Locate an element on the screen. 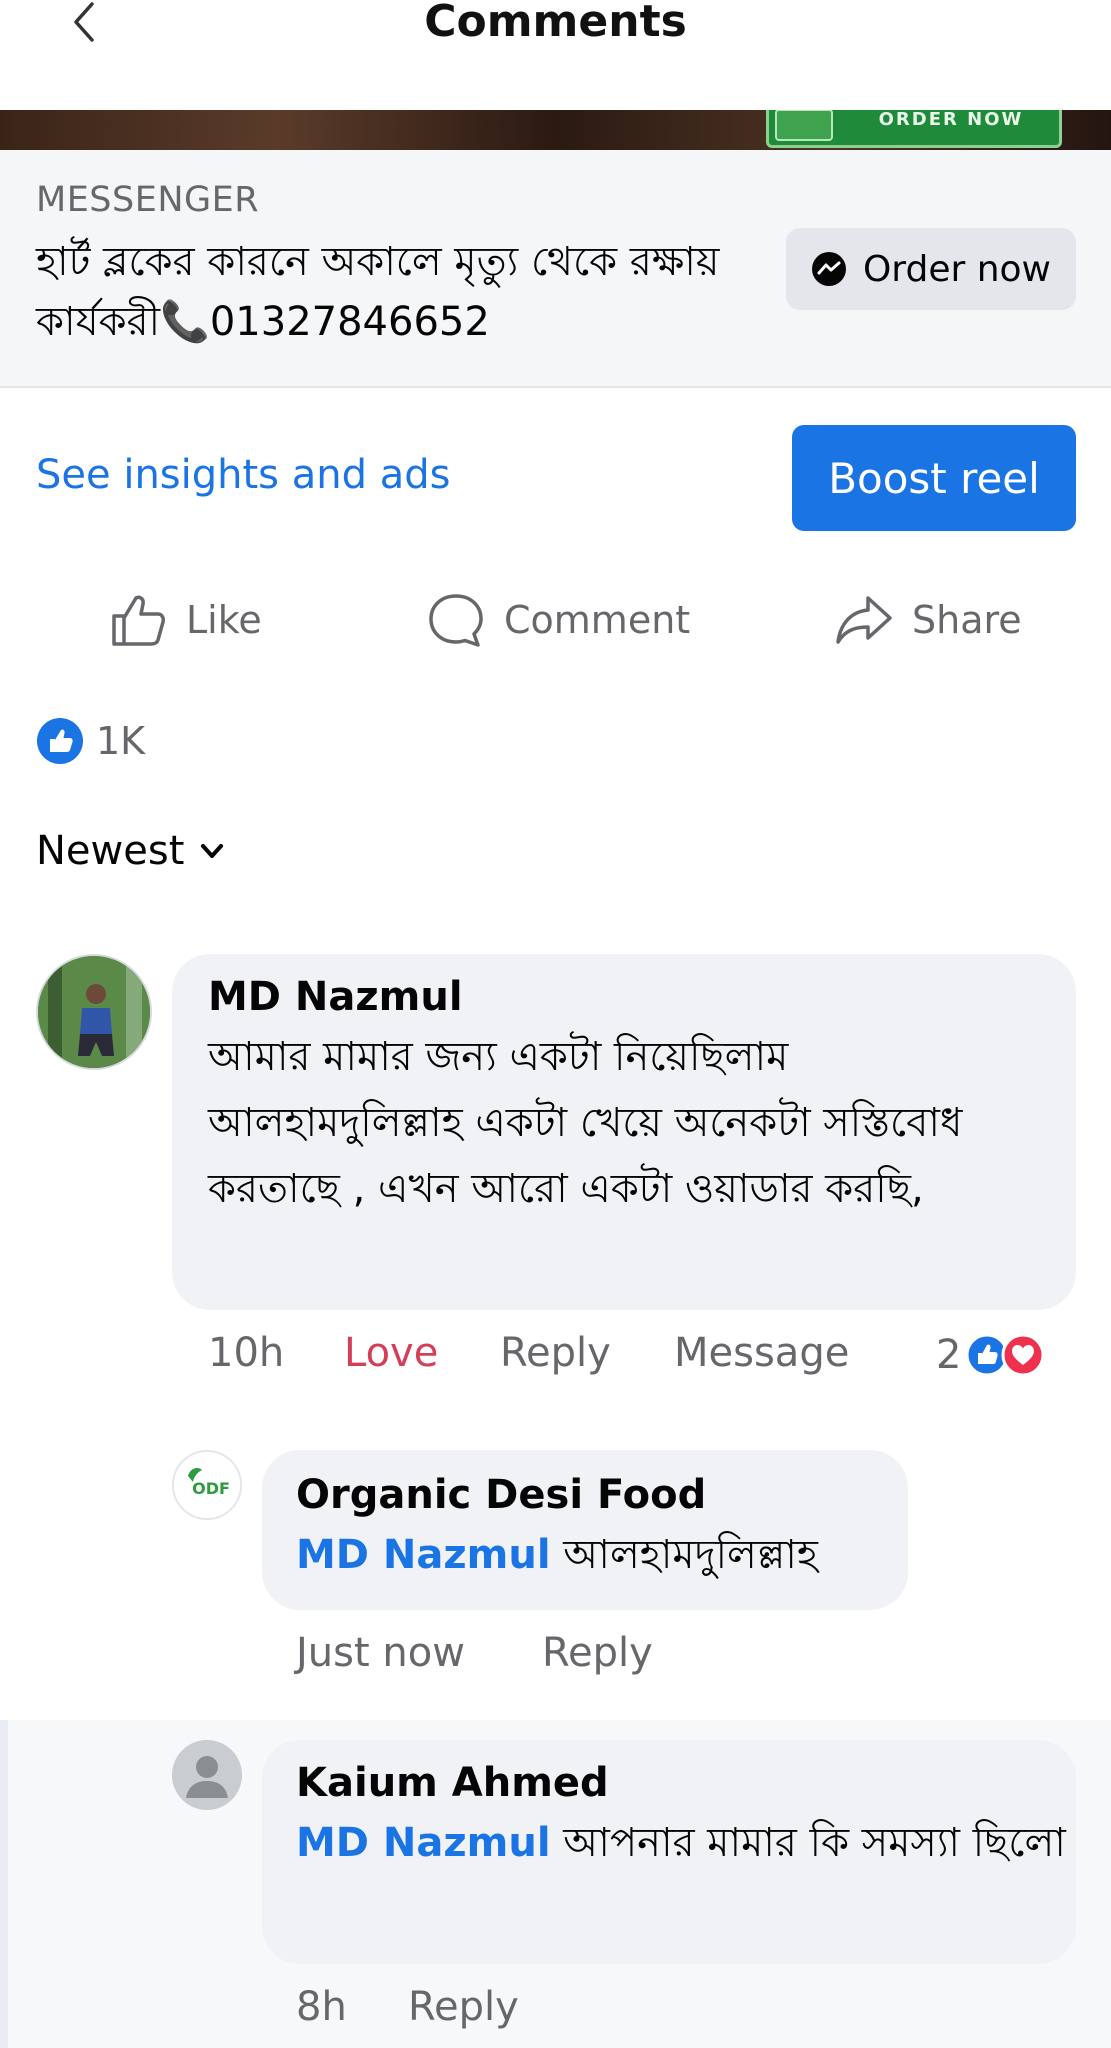 Image resolution: width=1111 pixels, height=2048 pixels. sort-label: Newest is located at coordinates (110, 851).